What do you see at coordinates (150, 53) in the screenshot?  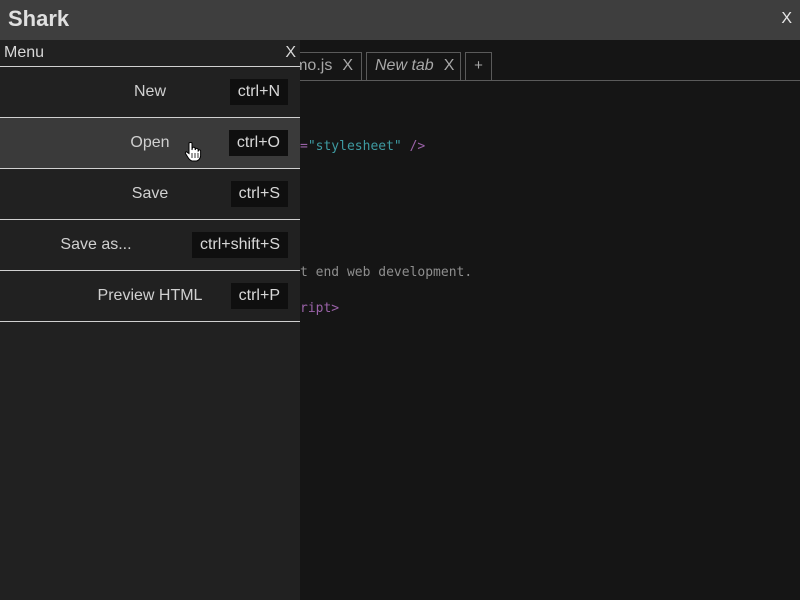 I see `menu-header: Menu X` at bounding box center [150, 53].